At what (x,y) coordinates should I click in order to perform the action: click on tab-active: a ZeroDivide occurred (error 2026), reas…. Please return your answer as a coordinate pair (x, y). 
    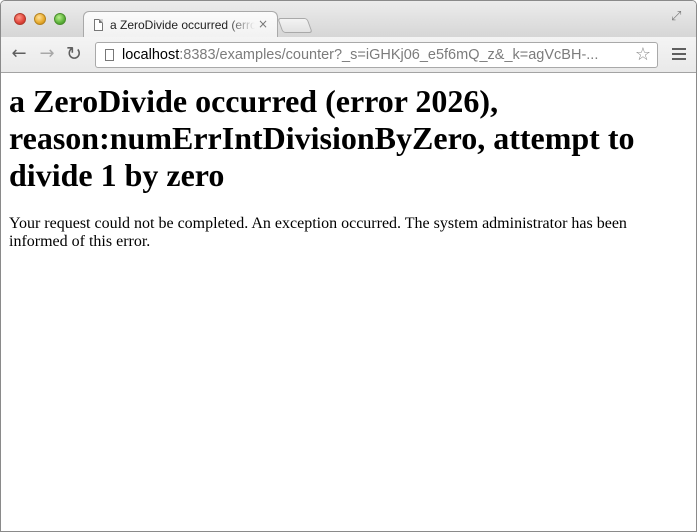
    Looking at the image, I should click on (180, 24).